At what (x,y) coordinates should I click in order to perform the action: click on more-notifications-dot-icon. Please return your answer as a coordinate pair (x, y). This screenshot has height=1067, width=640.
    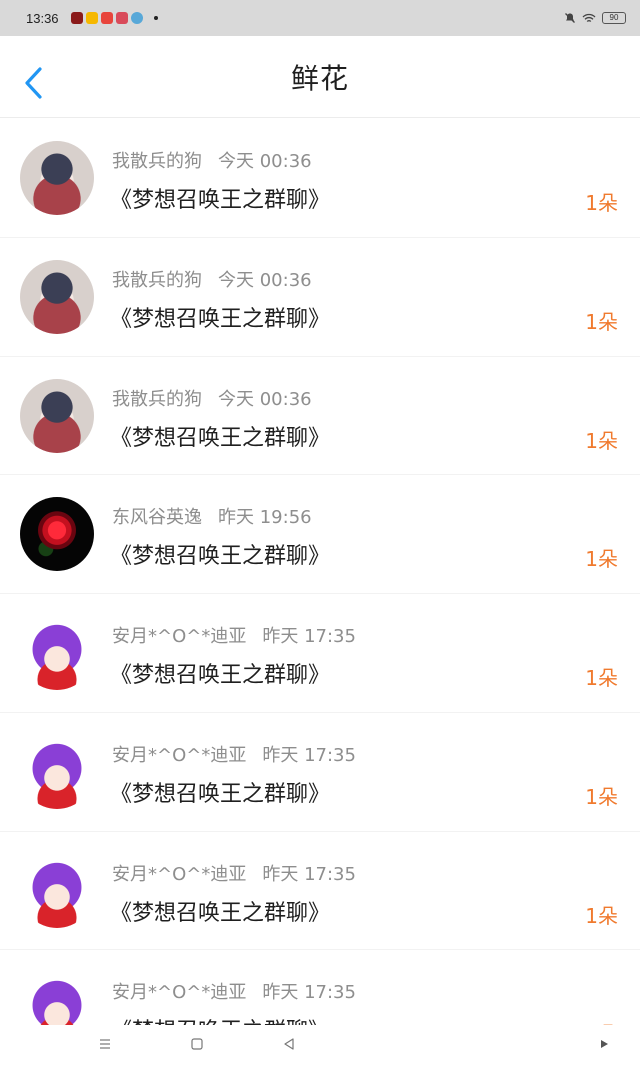
    Looking at the image, I should click on (155, 18).